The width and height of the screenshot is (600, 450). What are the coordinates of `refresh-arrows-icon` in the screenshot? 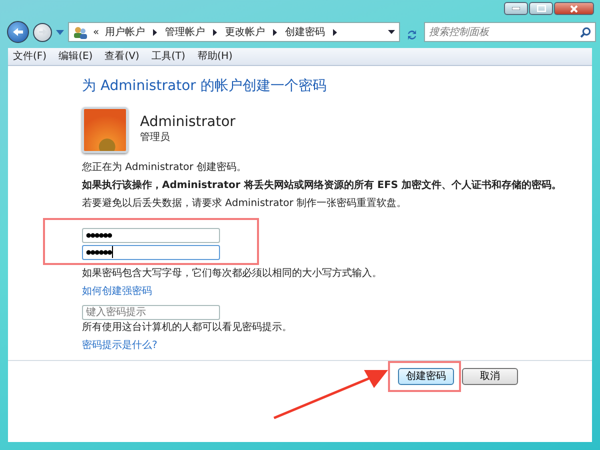 It's located at (412, 34).